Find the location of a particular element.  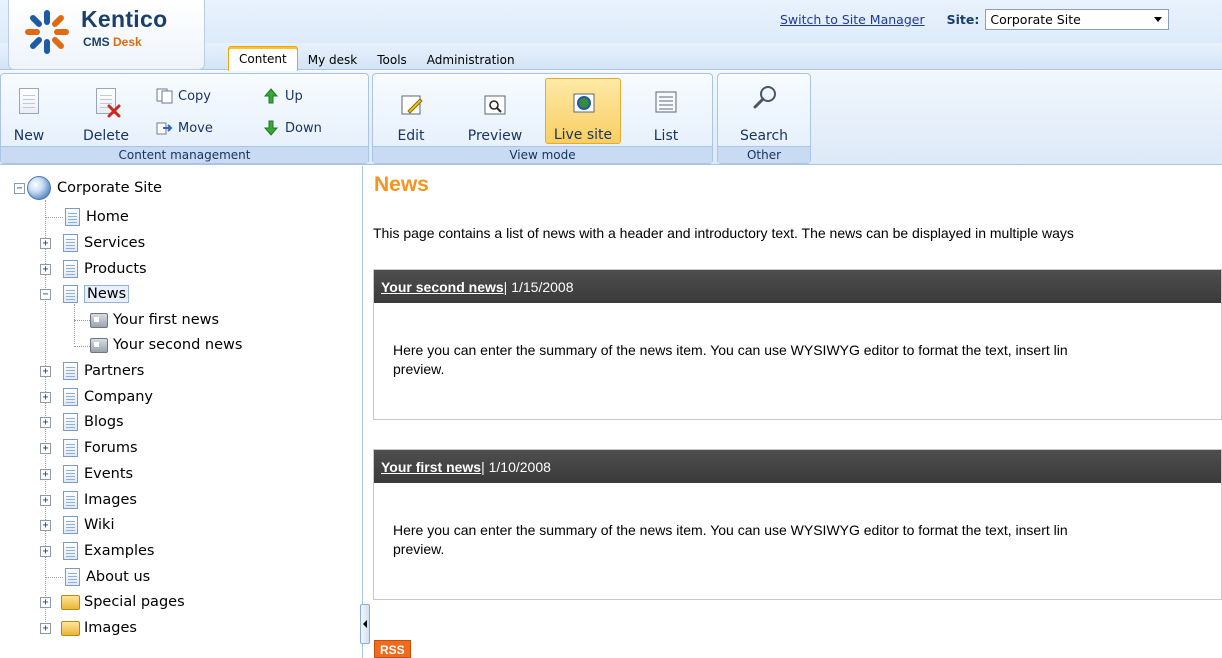

chevron-down-icon is located at coordinates (1158, 19).